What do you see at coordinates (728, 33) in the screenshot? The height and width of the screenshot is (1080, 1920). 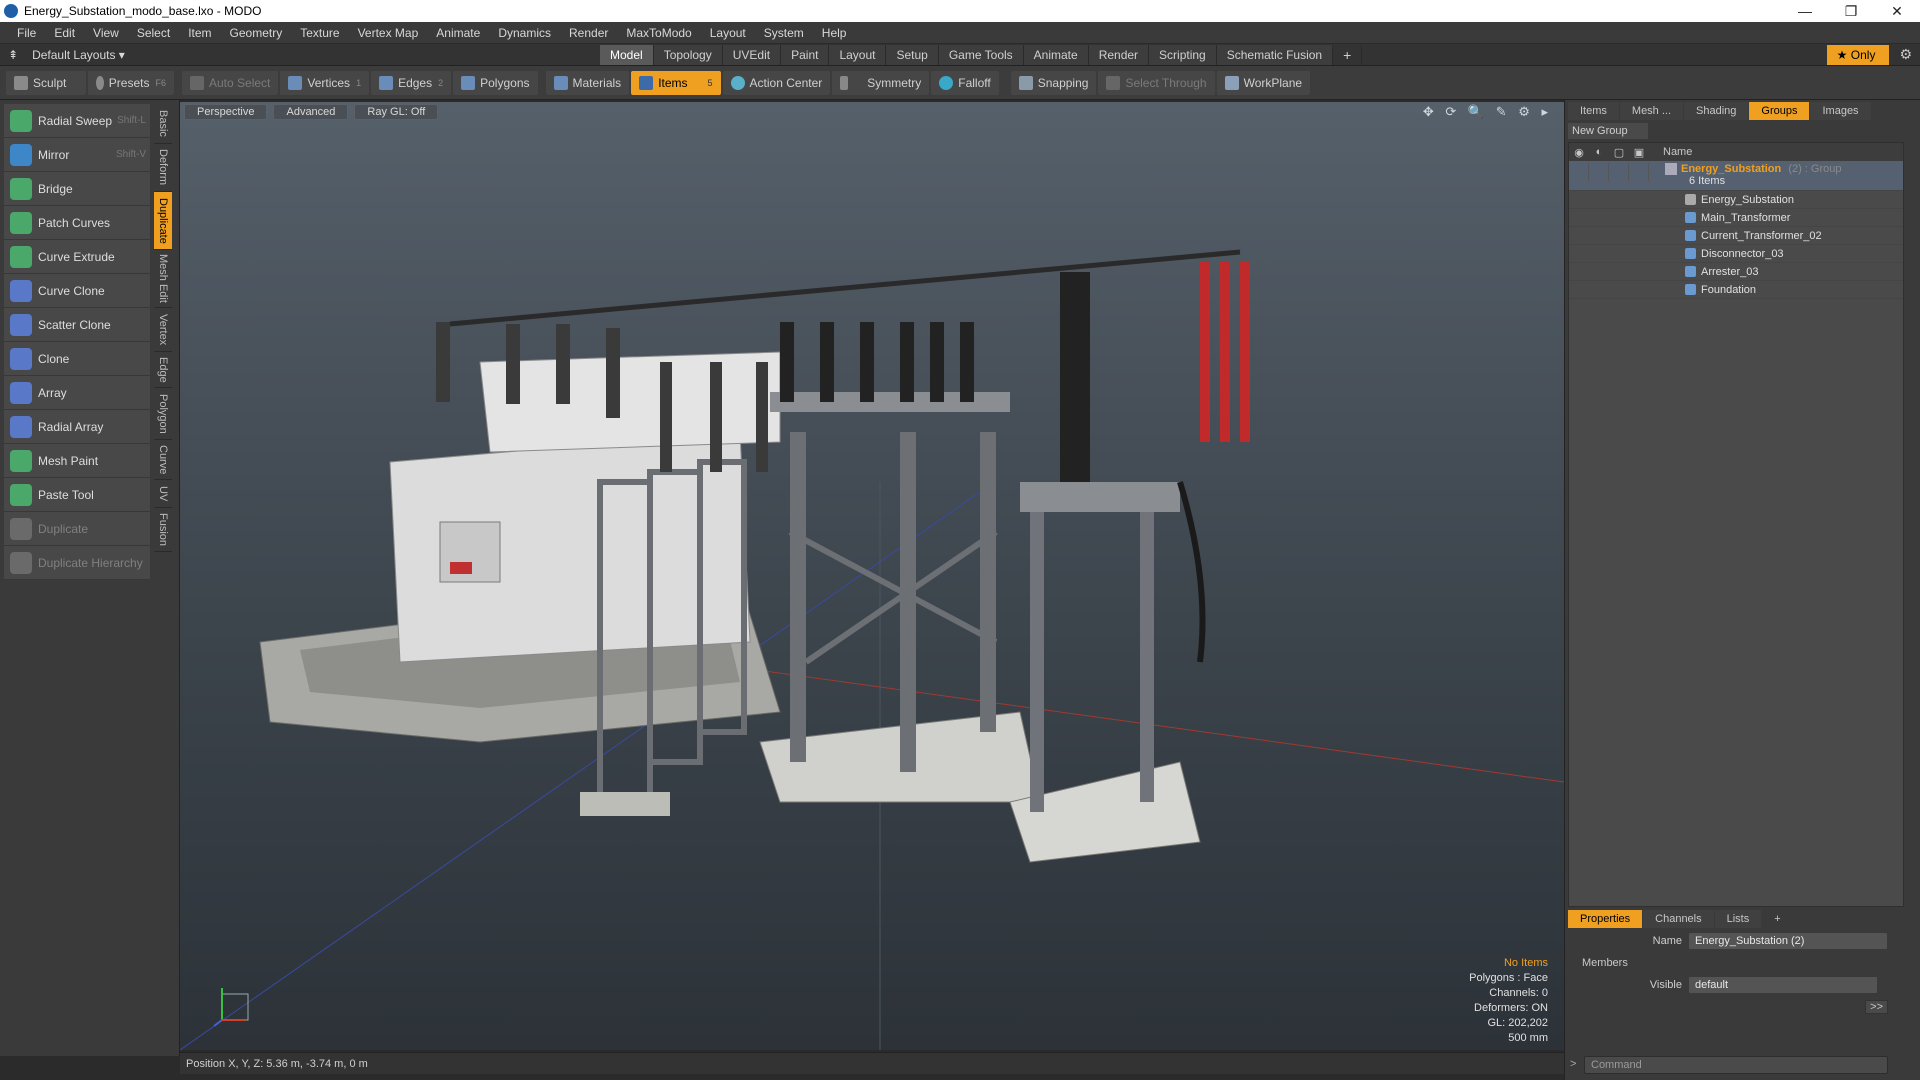 I see `menu-layout: Layout` at bounding box center [728, 33].